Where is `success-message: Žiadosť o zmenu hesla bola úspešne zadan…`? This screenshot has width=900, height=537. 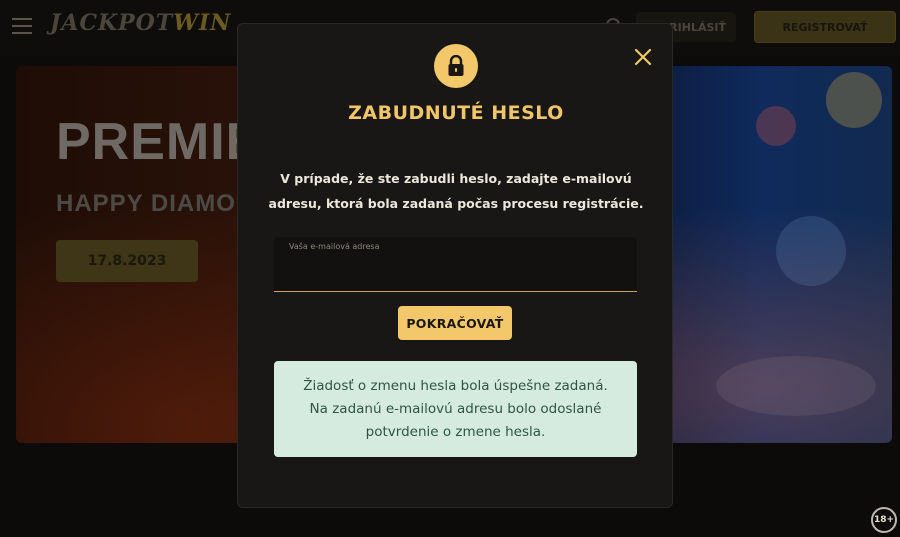 success-message: Žiadosť o zmenu hesla bola úspešne zadan… is located at coordinates (455, 409).